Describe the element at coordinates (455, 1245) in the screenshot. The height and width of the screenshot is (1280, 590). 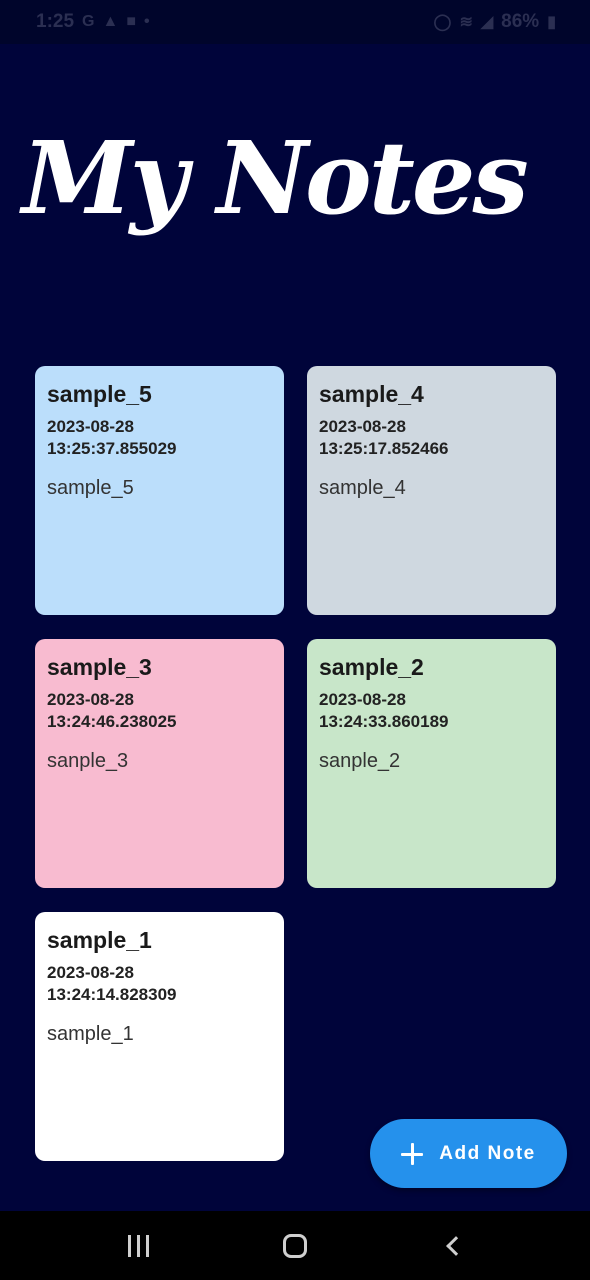
I see `back-icon` at that location.